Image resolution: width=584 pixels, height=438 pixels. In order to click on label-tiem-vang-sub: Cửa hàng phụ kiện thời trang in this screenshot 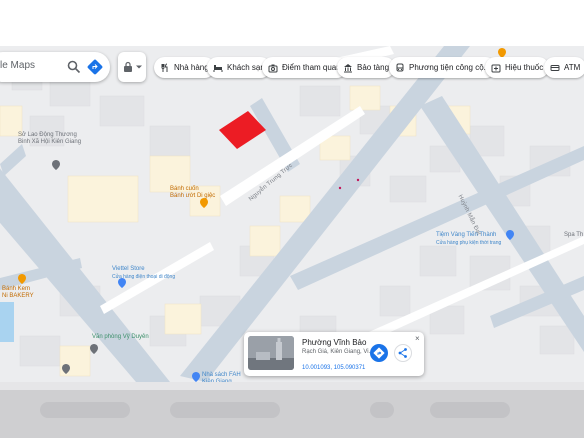, I will do `click(469, 243)`.